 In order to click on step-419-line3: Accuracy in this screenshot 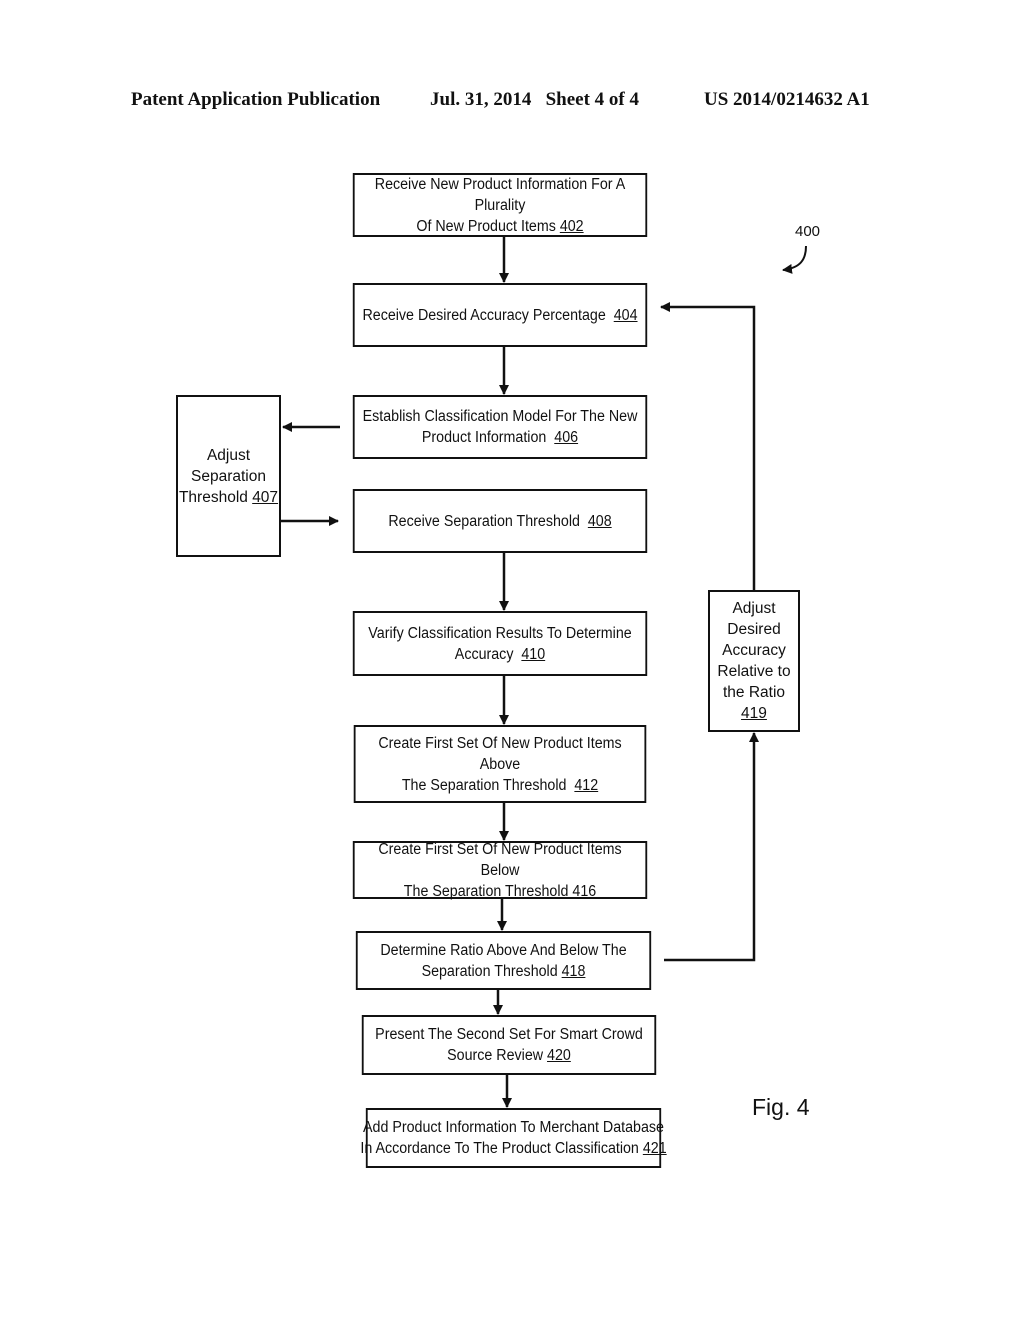, I will do `click(754, 650)`.